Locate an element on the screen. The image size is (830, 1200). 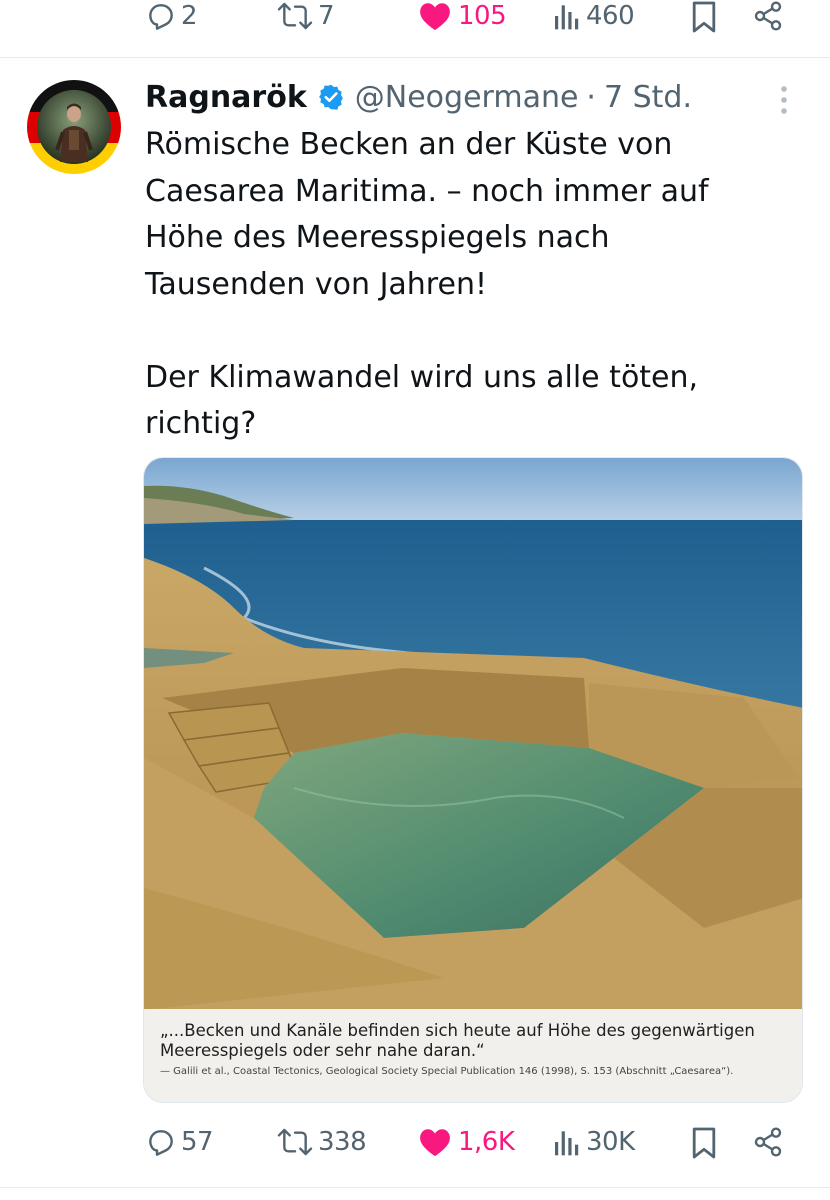
repost-count: 7 is located at coordinates (326, 16).